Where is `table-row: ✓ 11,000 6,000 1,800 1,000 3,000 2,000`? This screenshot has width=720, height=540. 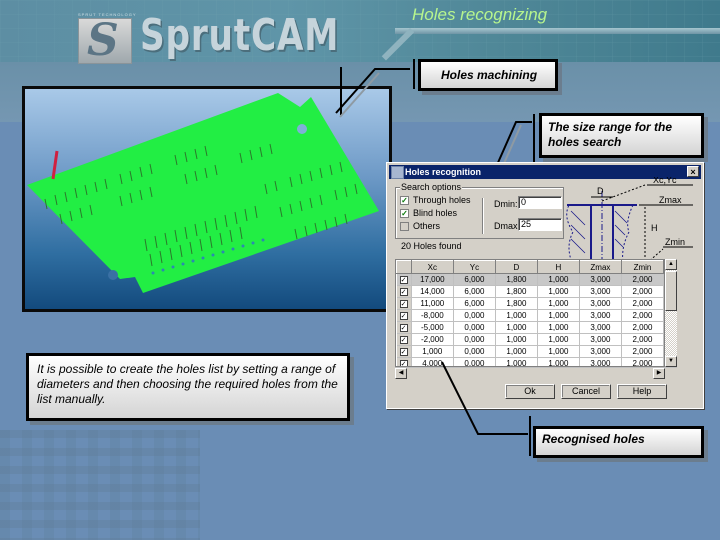
table-row: ✓ 11,000 6,000 1,800 1,000 3,000 2,000 is located at coordinates (530, 303).